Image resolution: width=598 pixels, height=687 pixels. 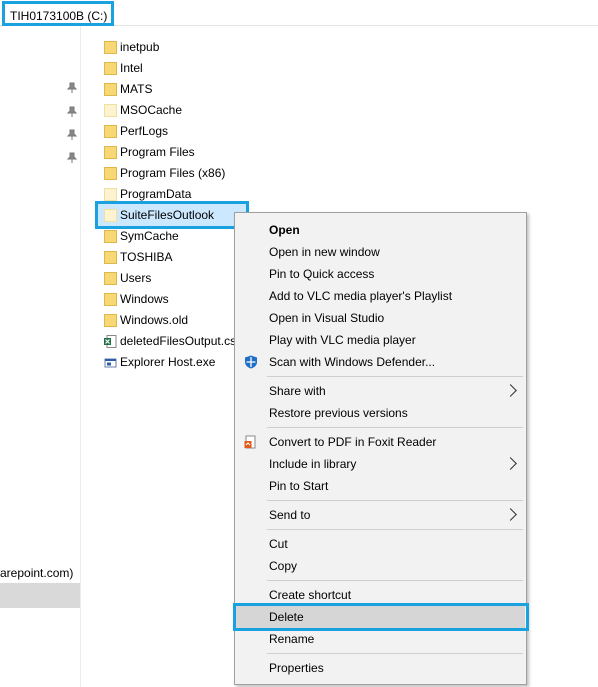 I want to click on nav-item-sharepoint: arepoint.com), so click(x=36, y=573).